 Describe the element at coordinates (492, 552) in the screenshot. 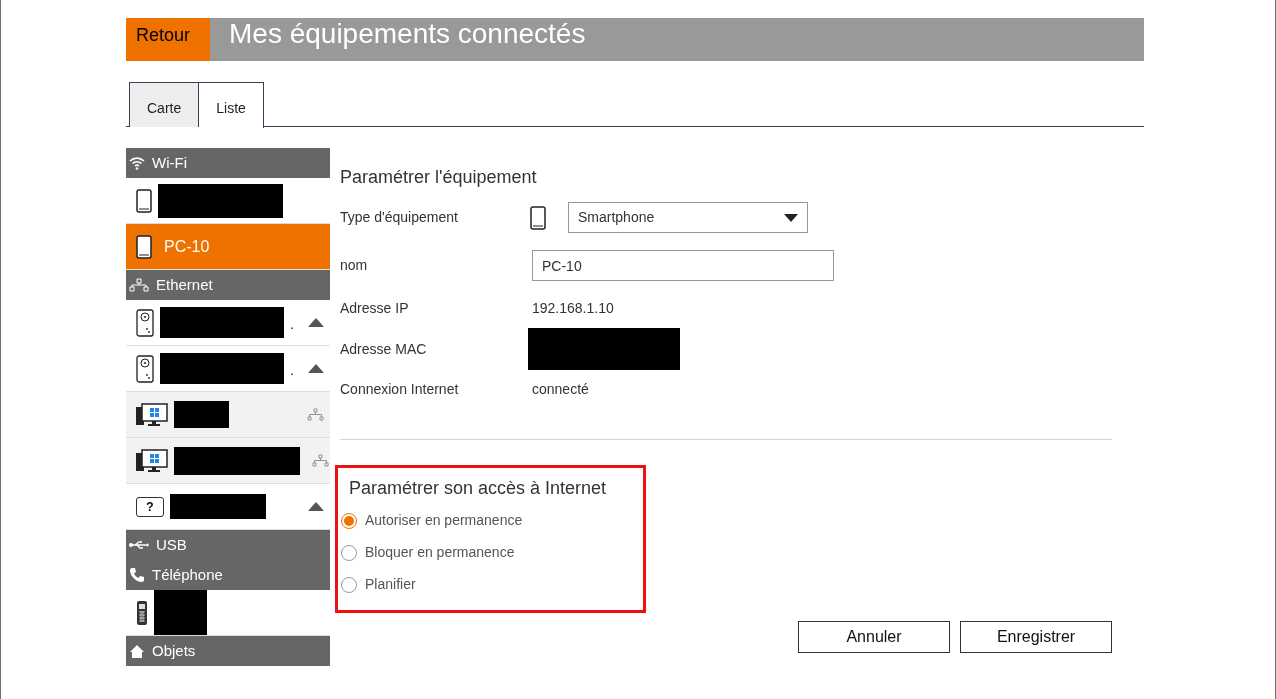

I see `radio-option: Bloquer en permanence` at that location.